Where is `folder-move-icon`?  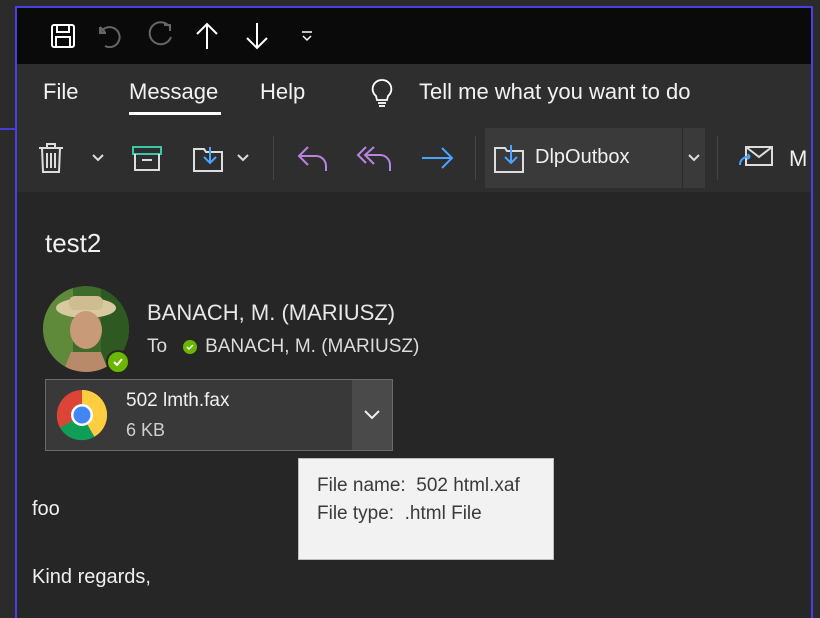
folder-move-icon is located at coordinates (510, 160).